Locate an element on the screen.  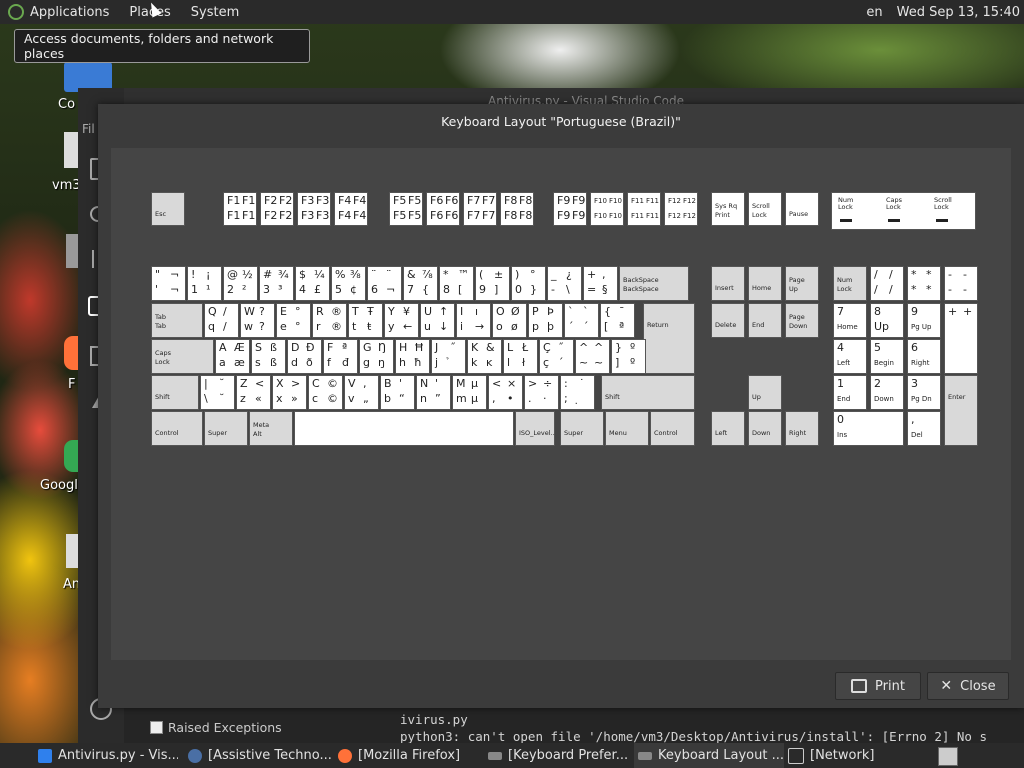
key-function: F7 F7 F7 F7 is located at coordinates (480, 209).